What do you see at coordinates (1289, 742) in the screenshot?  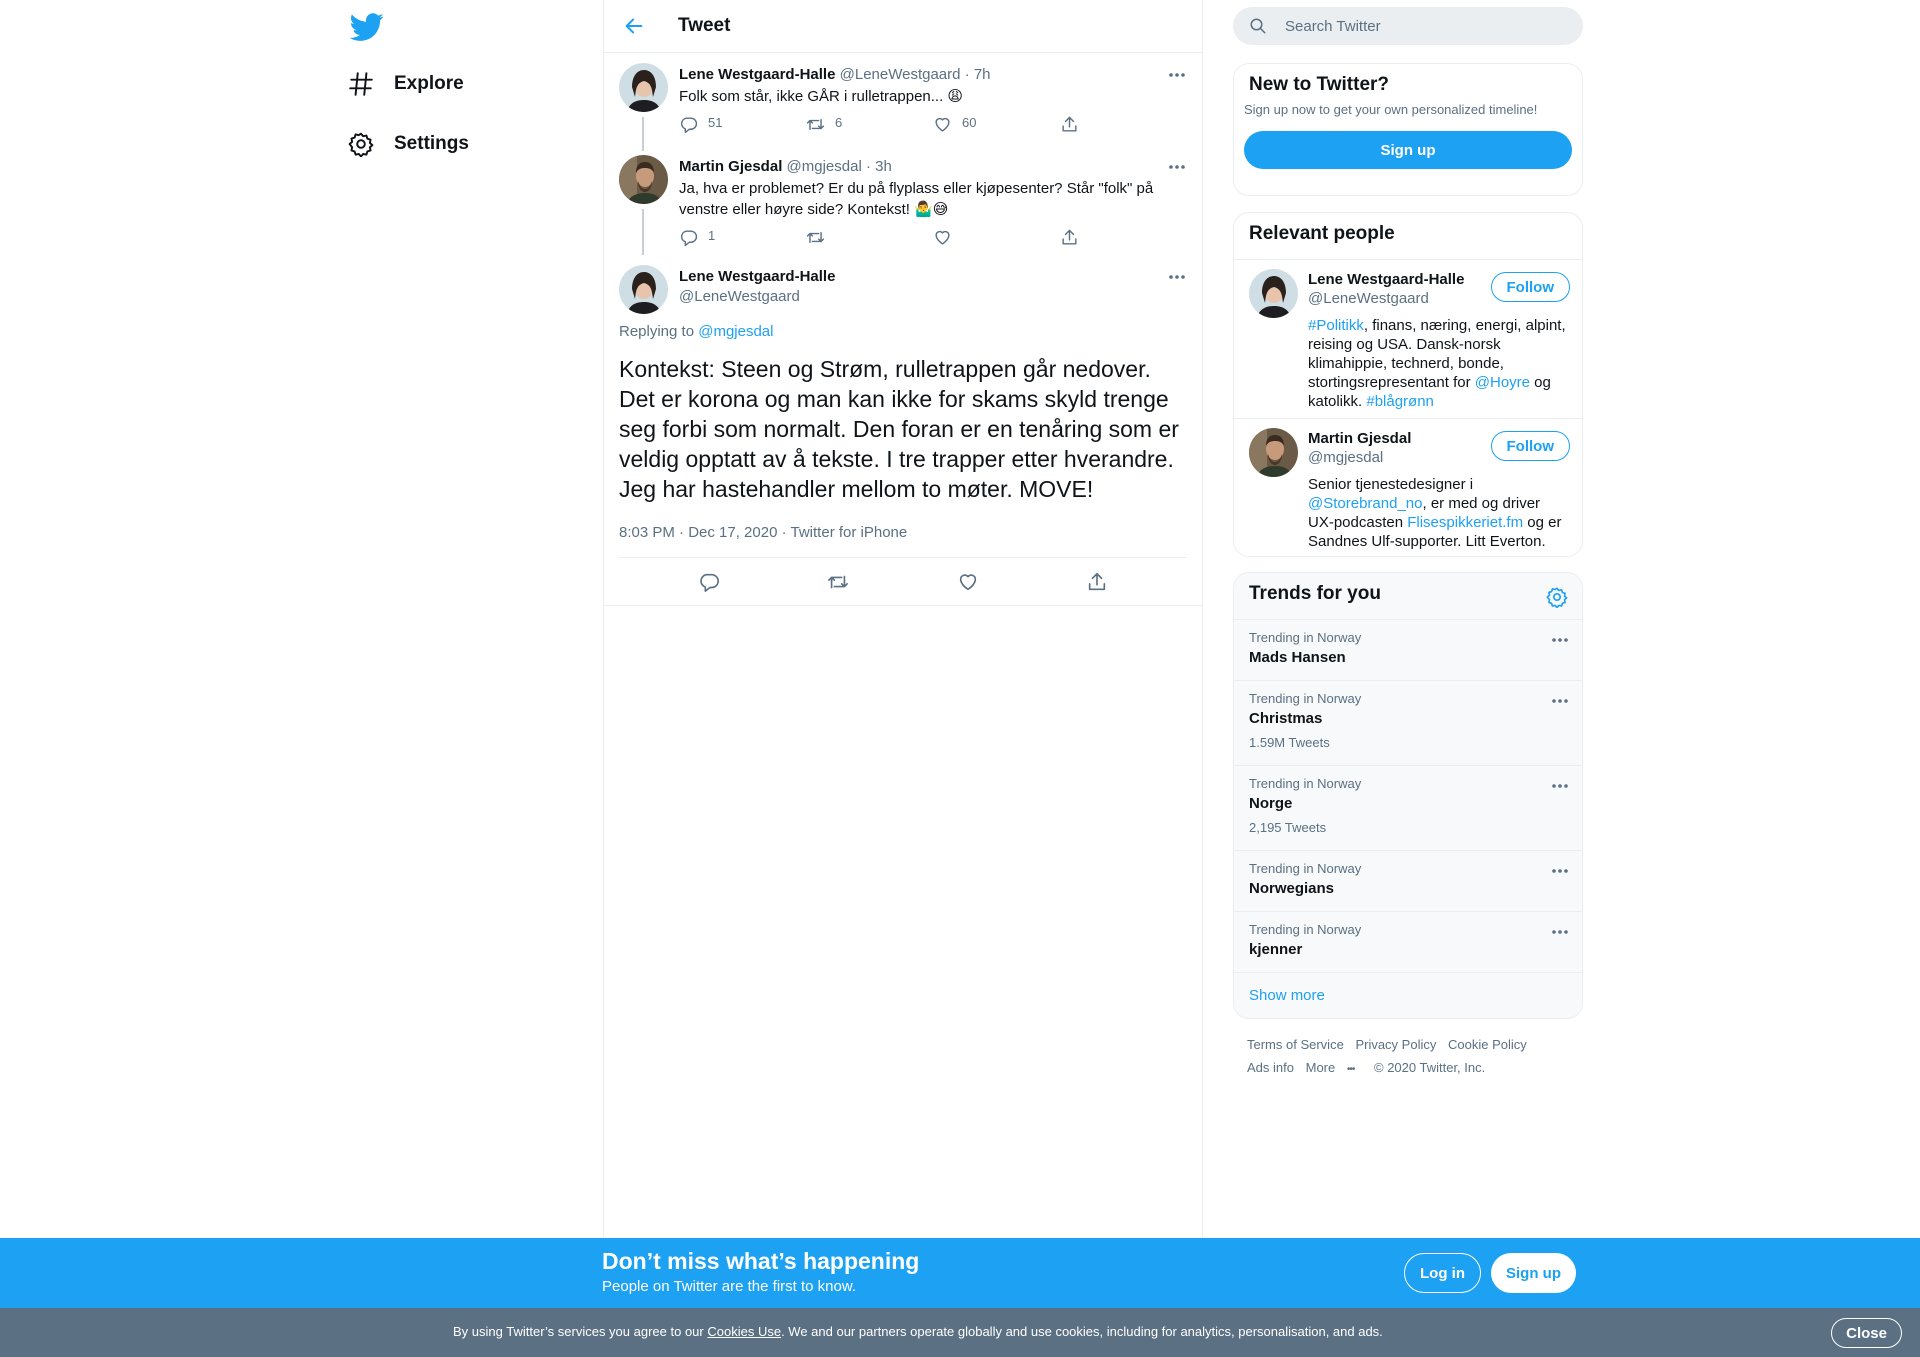 I see `trend-count: 1.59M Tweets` at bounding box center [1289, 742].